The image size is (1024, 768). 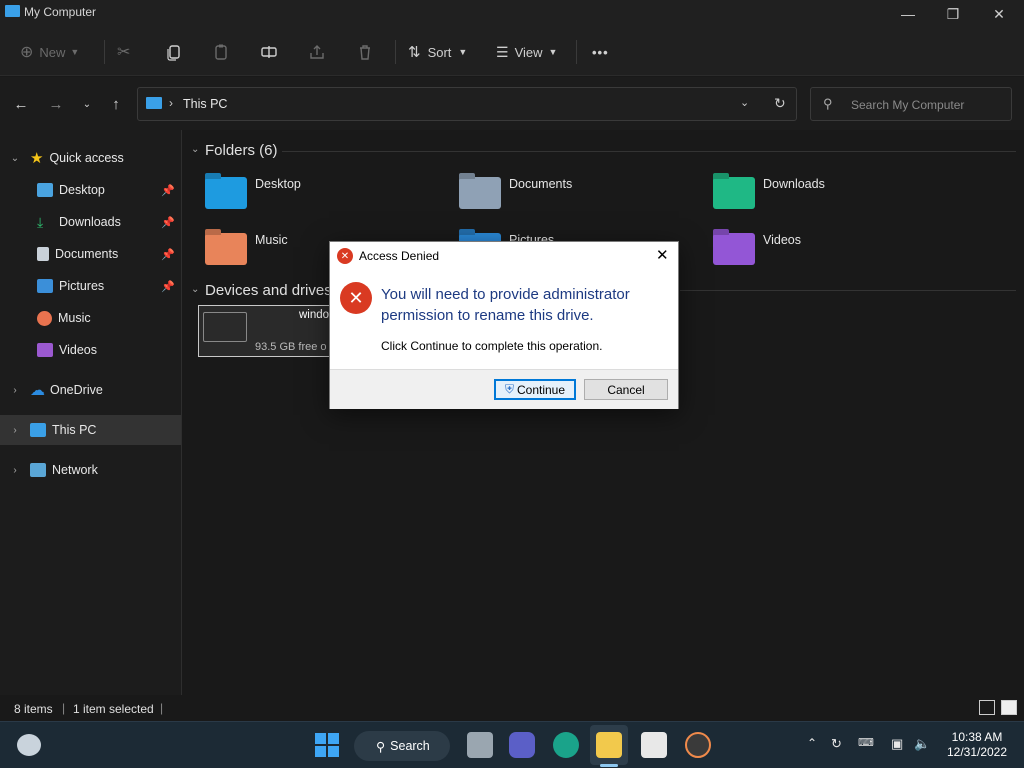 What do you see at coordinates (253, 193) in the screenshot?
I see `folder-desktop: Desktop` at bounding box center [253, 193].